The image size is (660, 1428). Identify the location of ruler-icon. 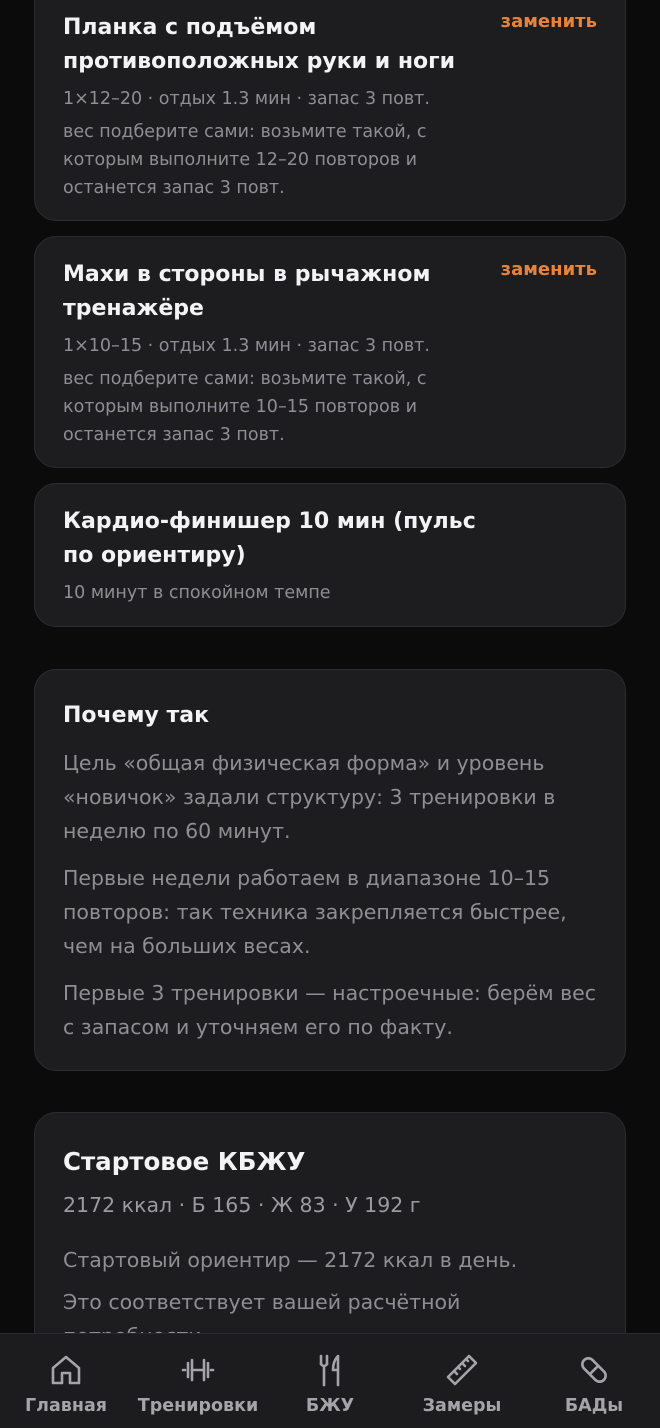
(462, 1370).